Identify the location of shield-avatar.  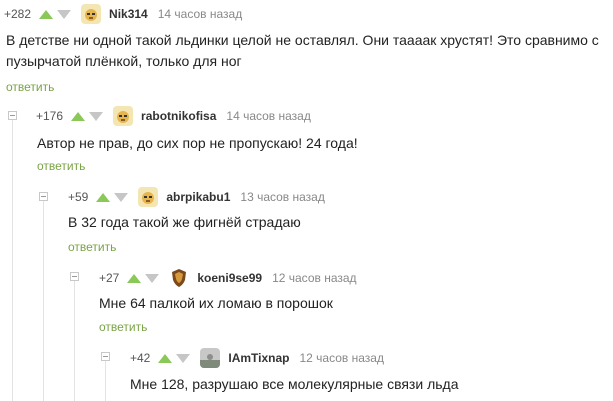
(179, 278).